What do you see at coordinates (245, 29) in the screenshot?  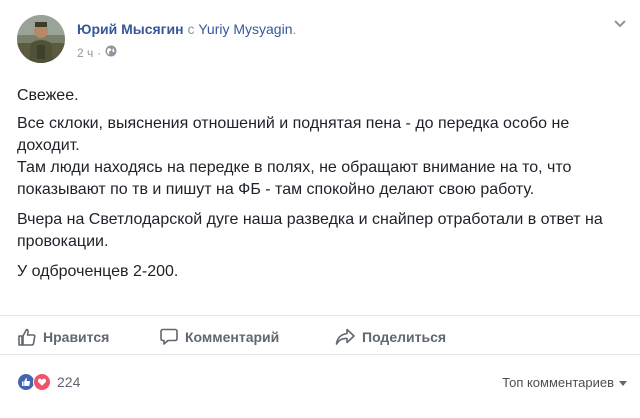 I see `coauthor-name: Yuriy Mysyagin` at bounding box center [245, 29].